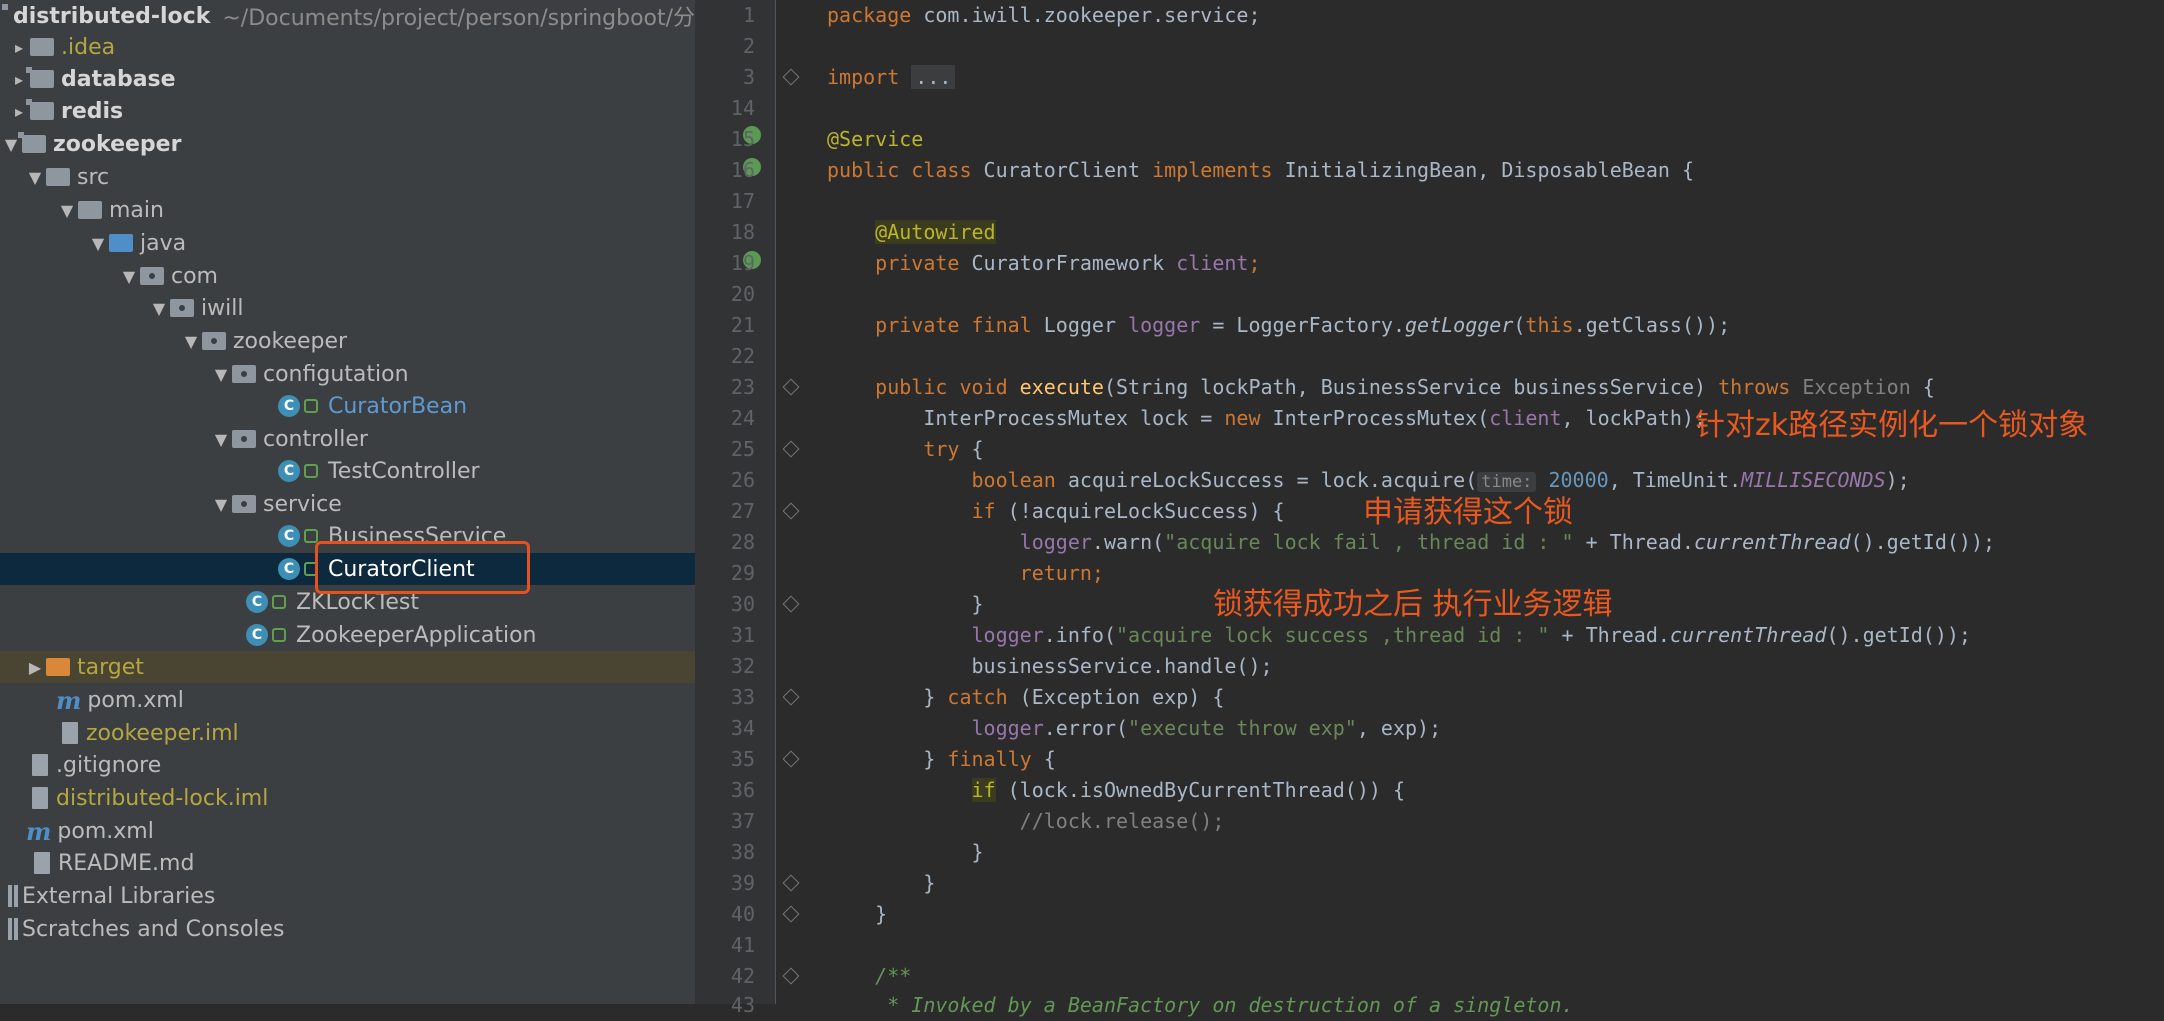 Image resolution: width=2164 pixels, height=1021 pixels. What do you see at coordinates (347, 471) in the screenshot?
I see `tree-item-test-controller: C TestController` at bounding box center [347, 471].